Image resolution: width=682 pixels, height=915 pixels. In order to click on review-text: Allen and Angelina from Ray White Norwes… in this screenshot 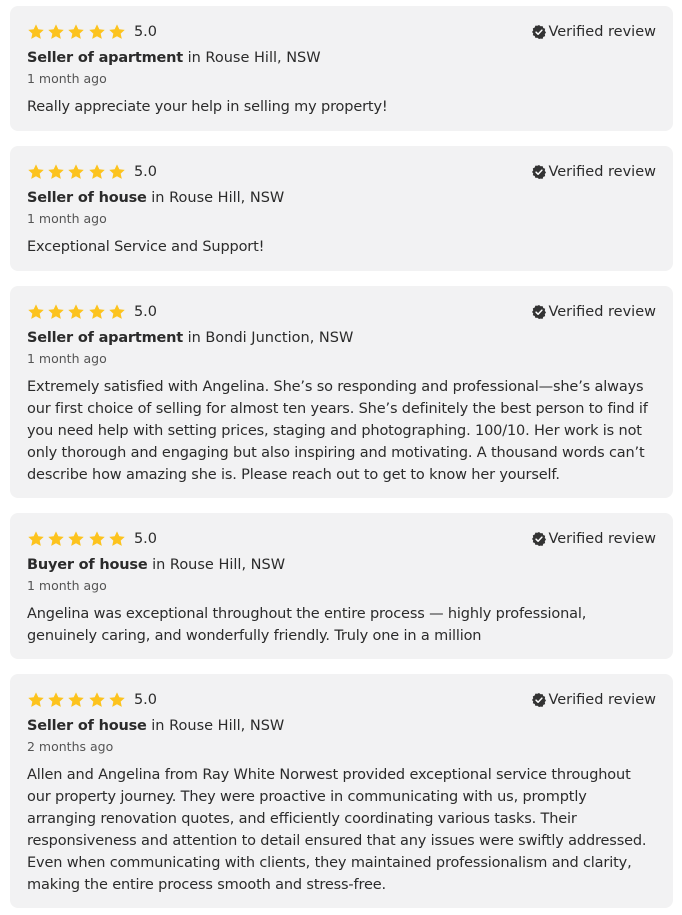, I will do `click(337, 830)`.